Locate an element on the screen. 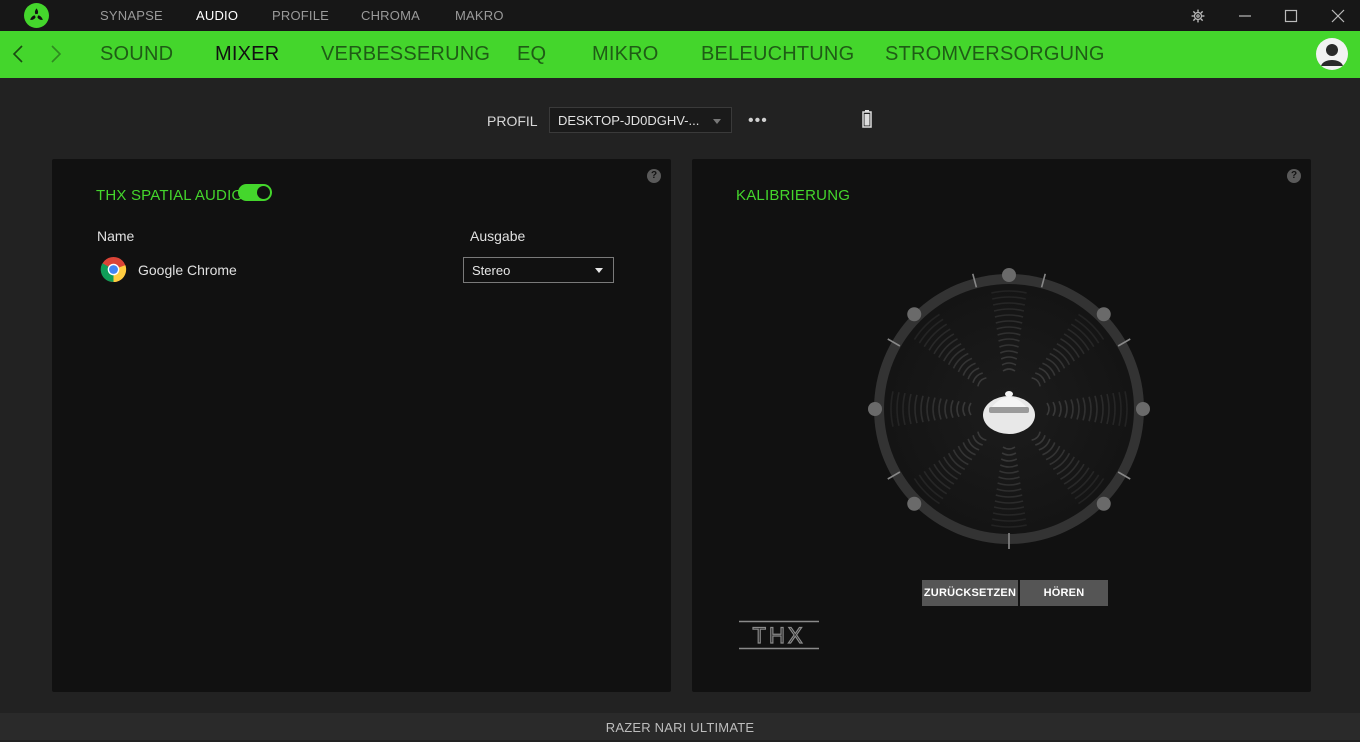  tab-verbesserung: VERBESSERUNG is located at coordinates (405, 54).